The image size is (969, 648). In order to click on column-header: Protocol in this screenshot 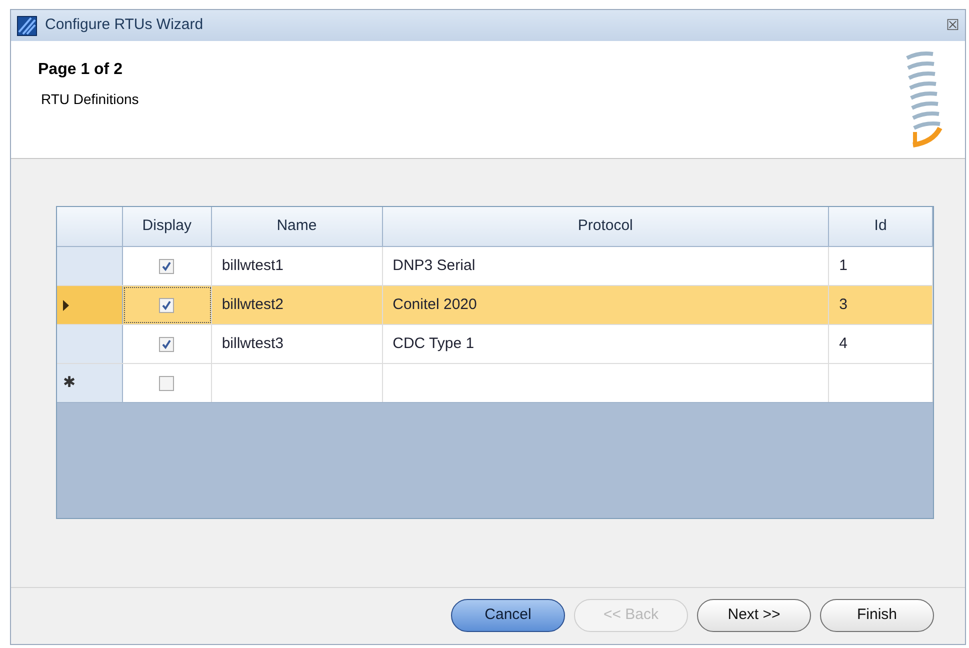, I will do `click(606, 226)`.